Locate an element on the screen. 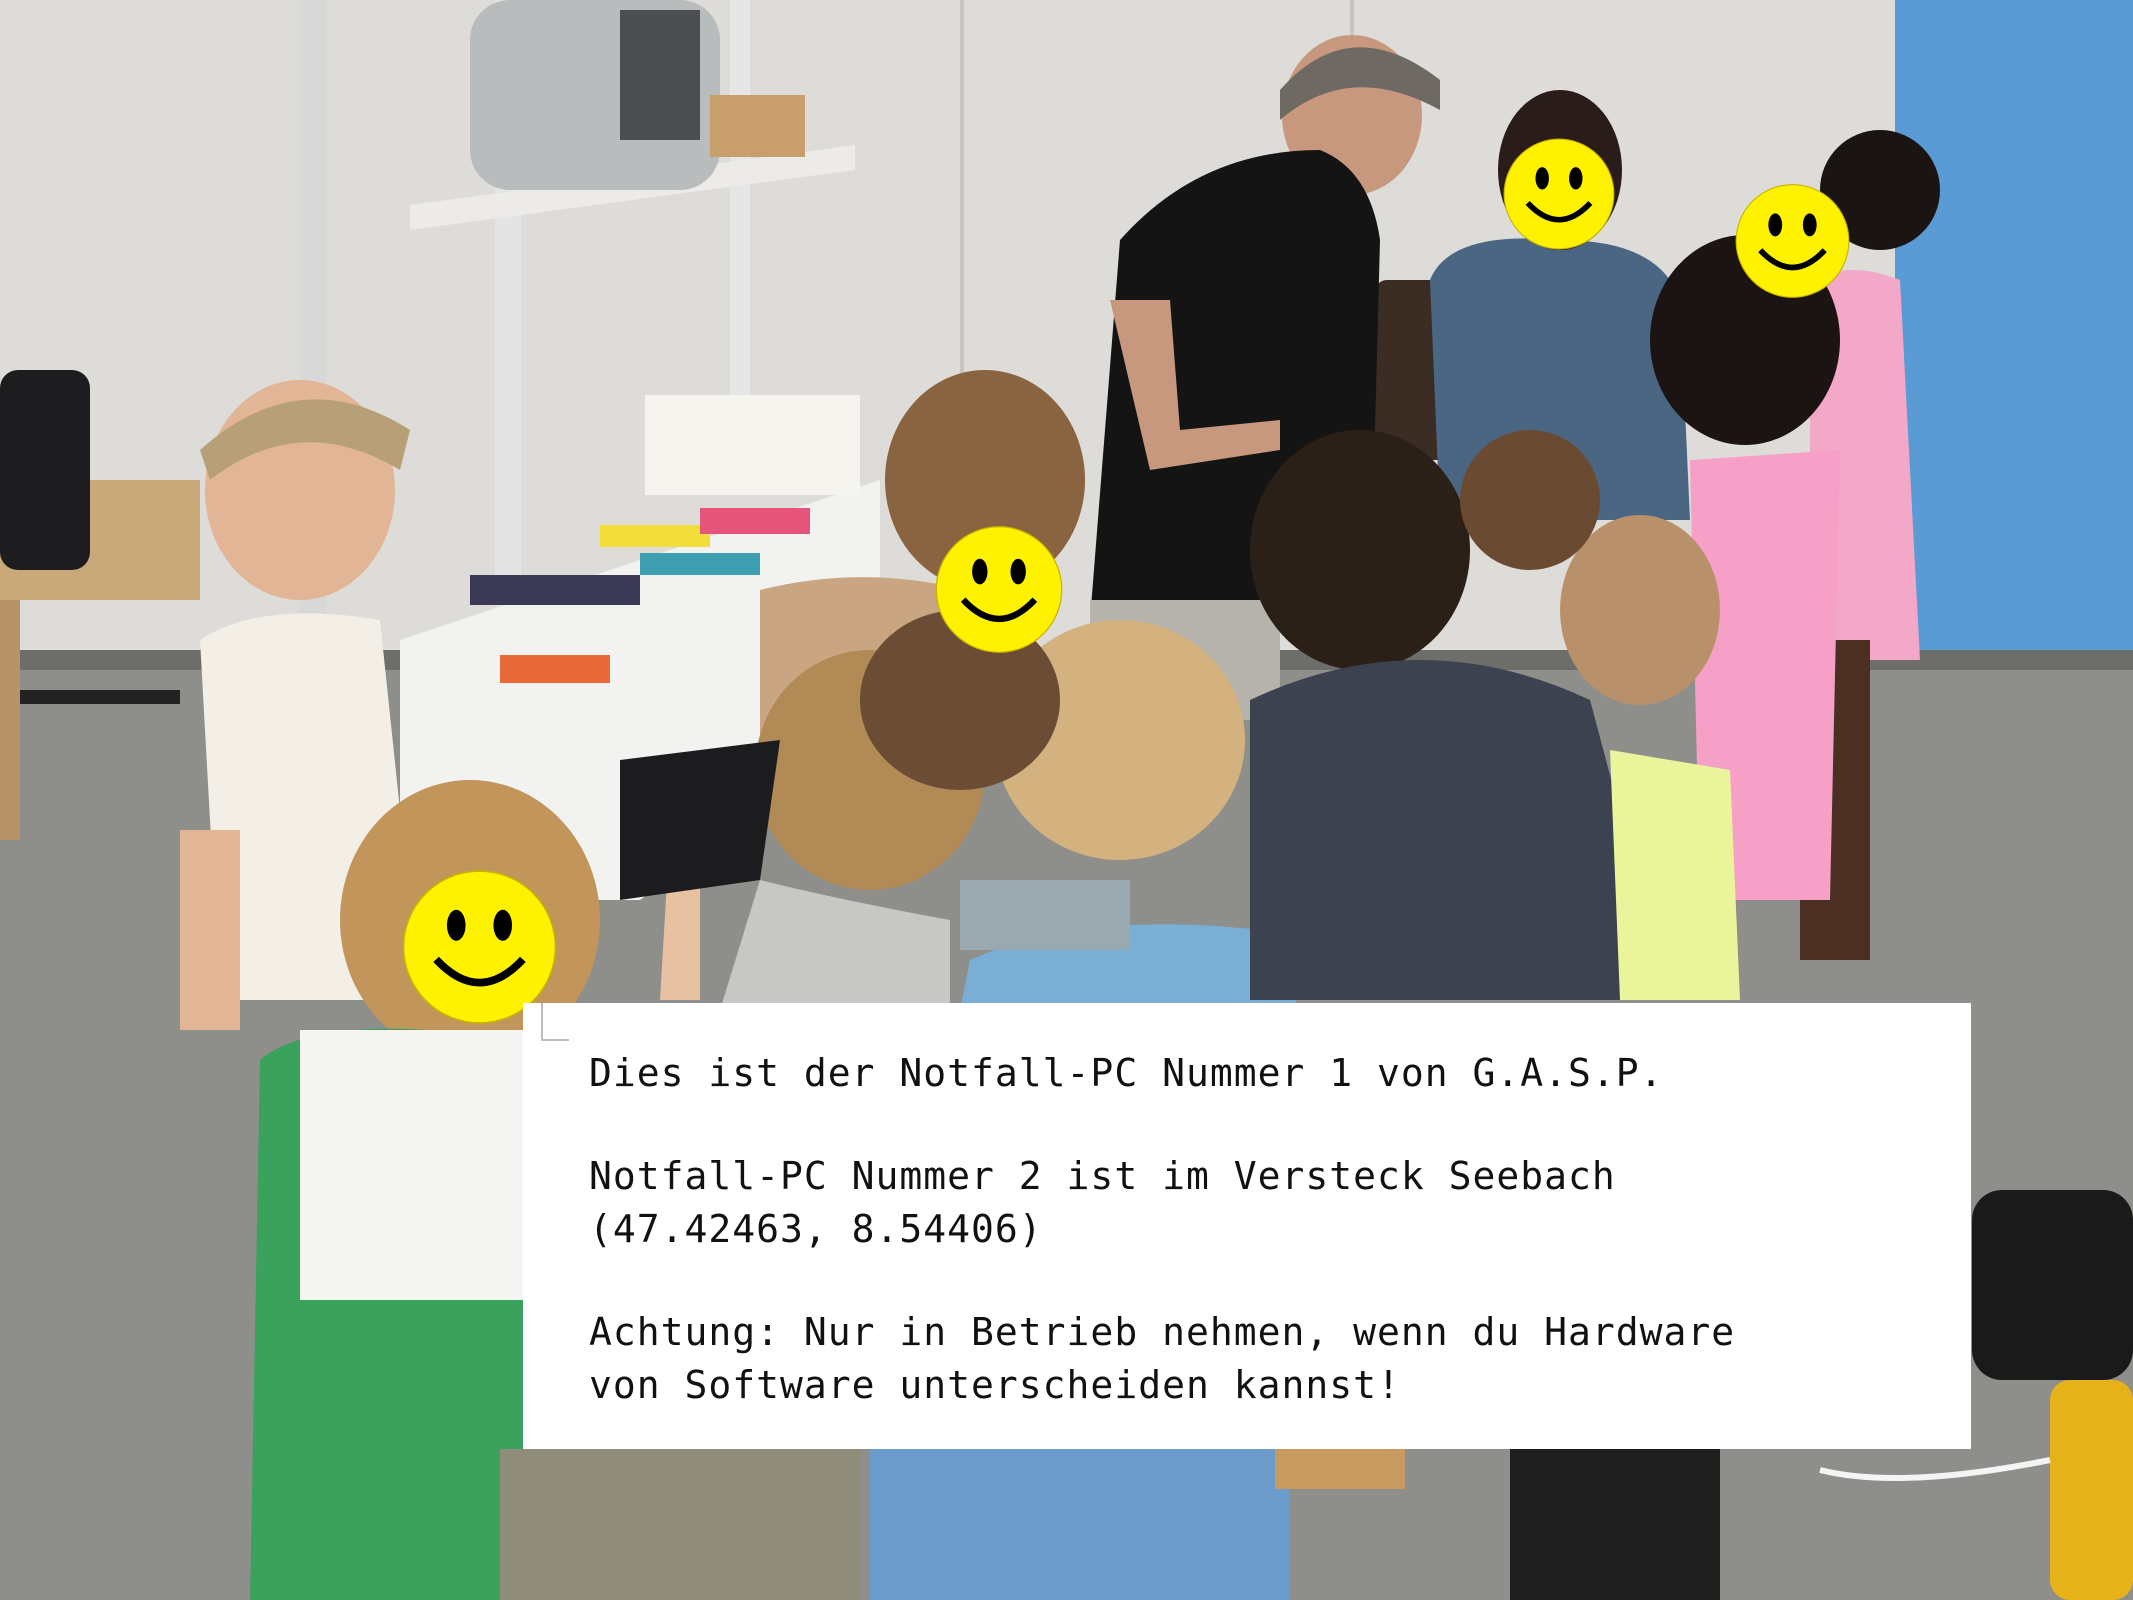 The height and width of the screenshot is (1600, 2133). note-line-3: (47.42463, 8.54406) is located at coordinates (816, 1229).